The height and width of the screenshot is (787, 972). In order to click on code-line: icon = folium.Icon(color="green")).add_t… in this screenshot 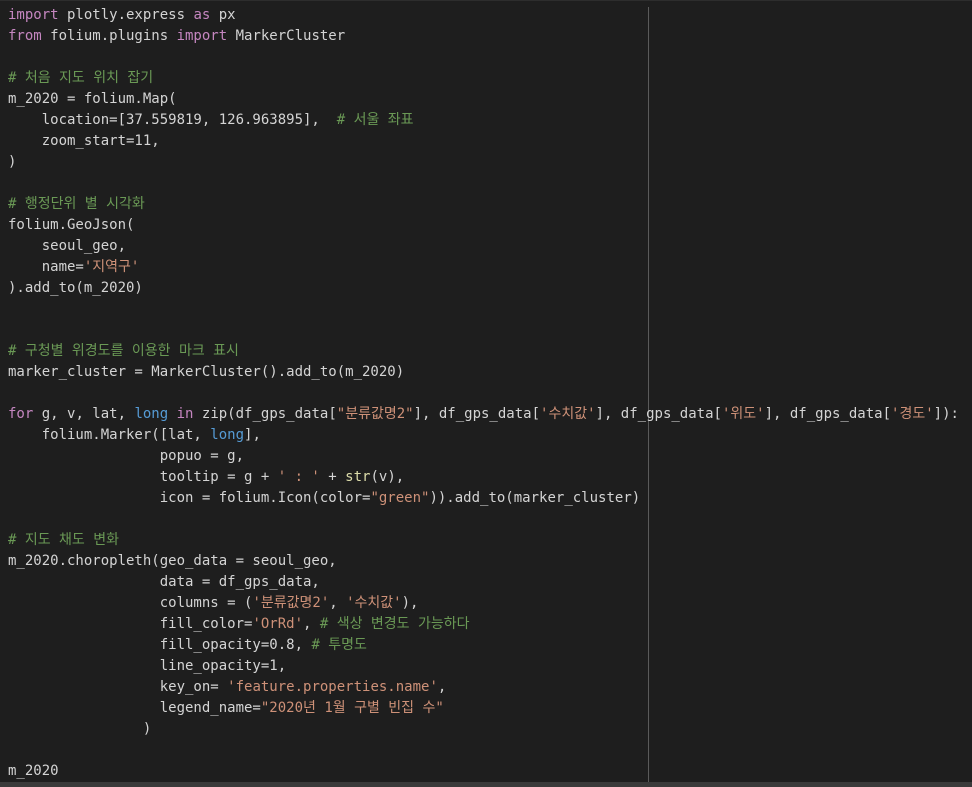, I will do `click(490, 498)`.